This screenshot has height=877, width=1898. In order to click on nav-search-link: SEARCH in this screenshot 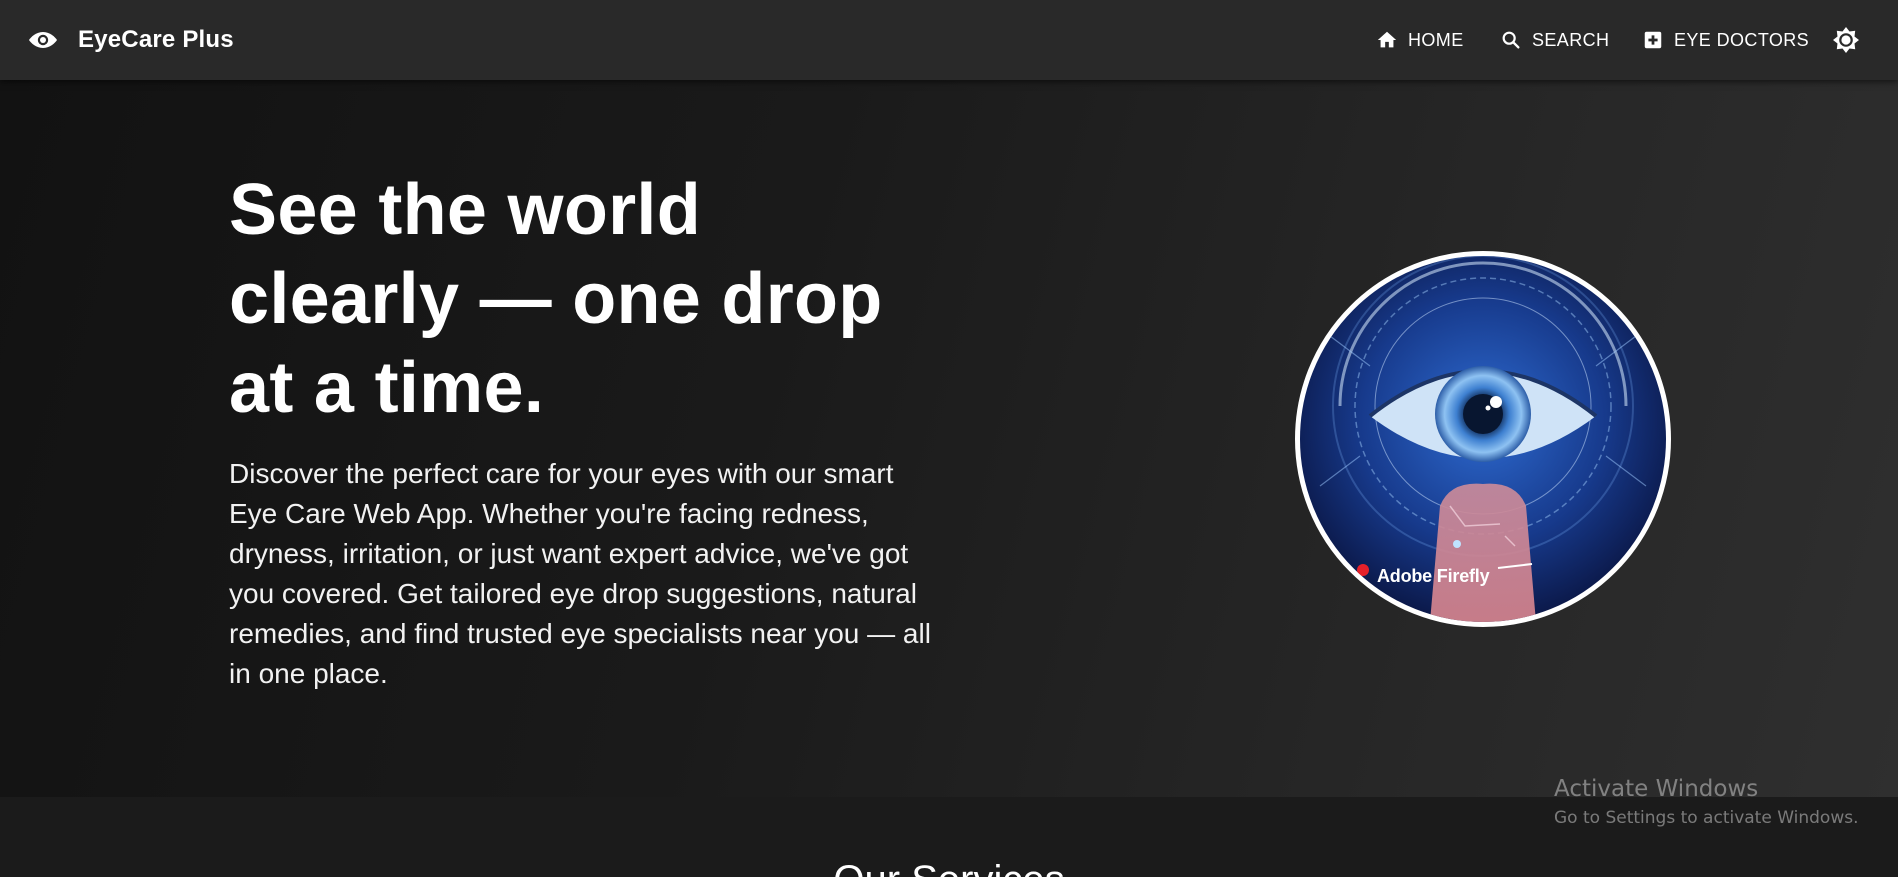, I will do `click(1554, 40)`.